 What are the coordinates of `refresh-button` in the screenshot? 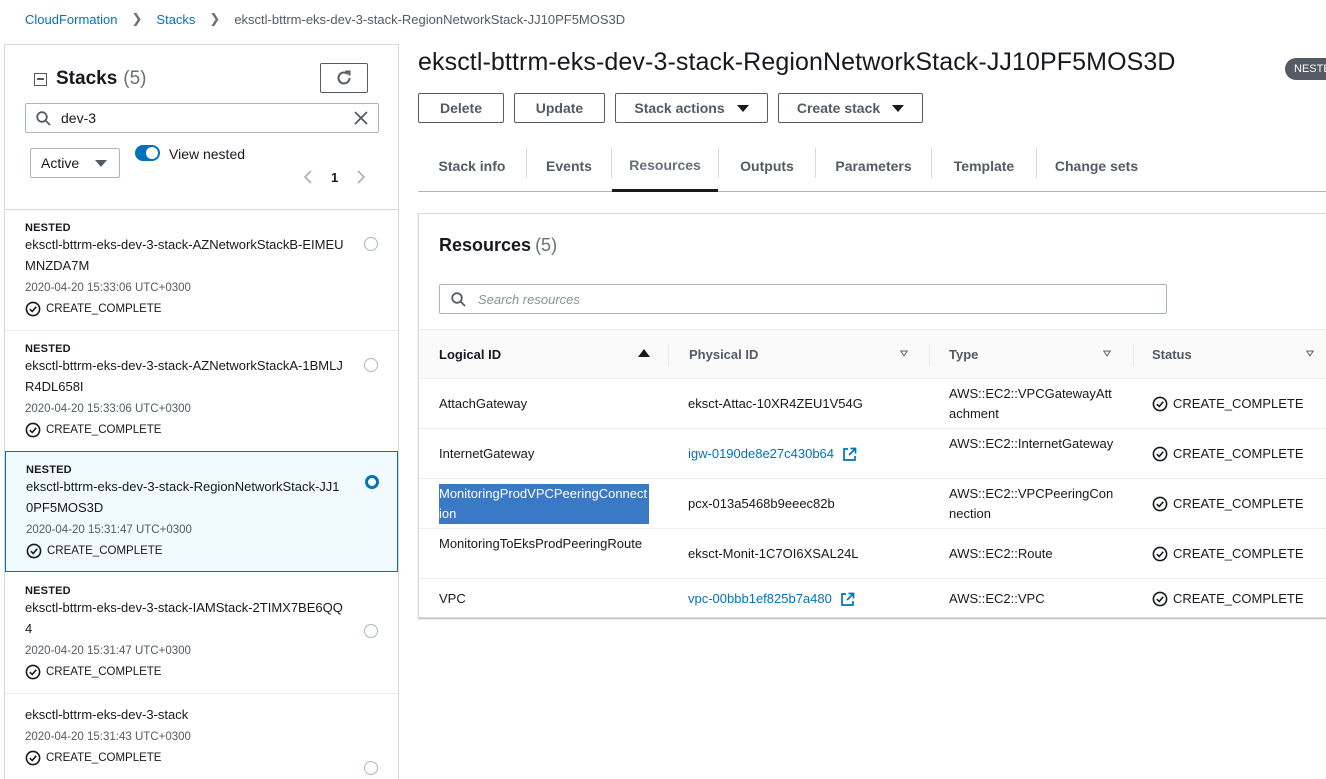 It's located at (344, 78).